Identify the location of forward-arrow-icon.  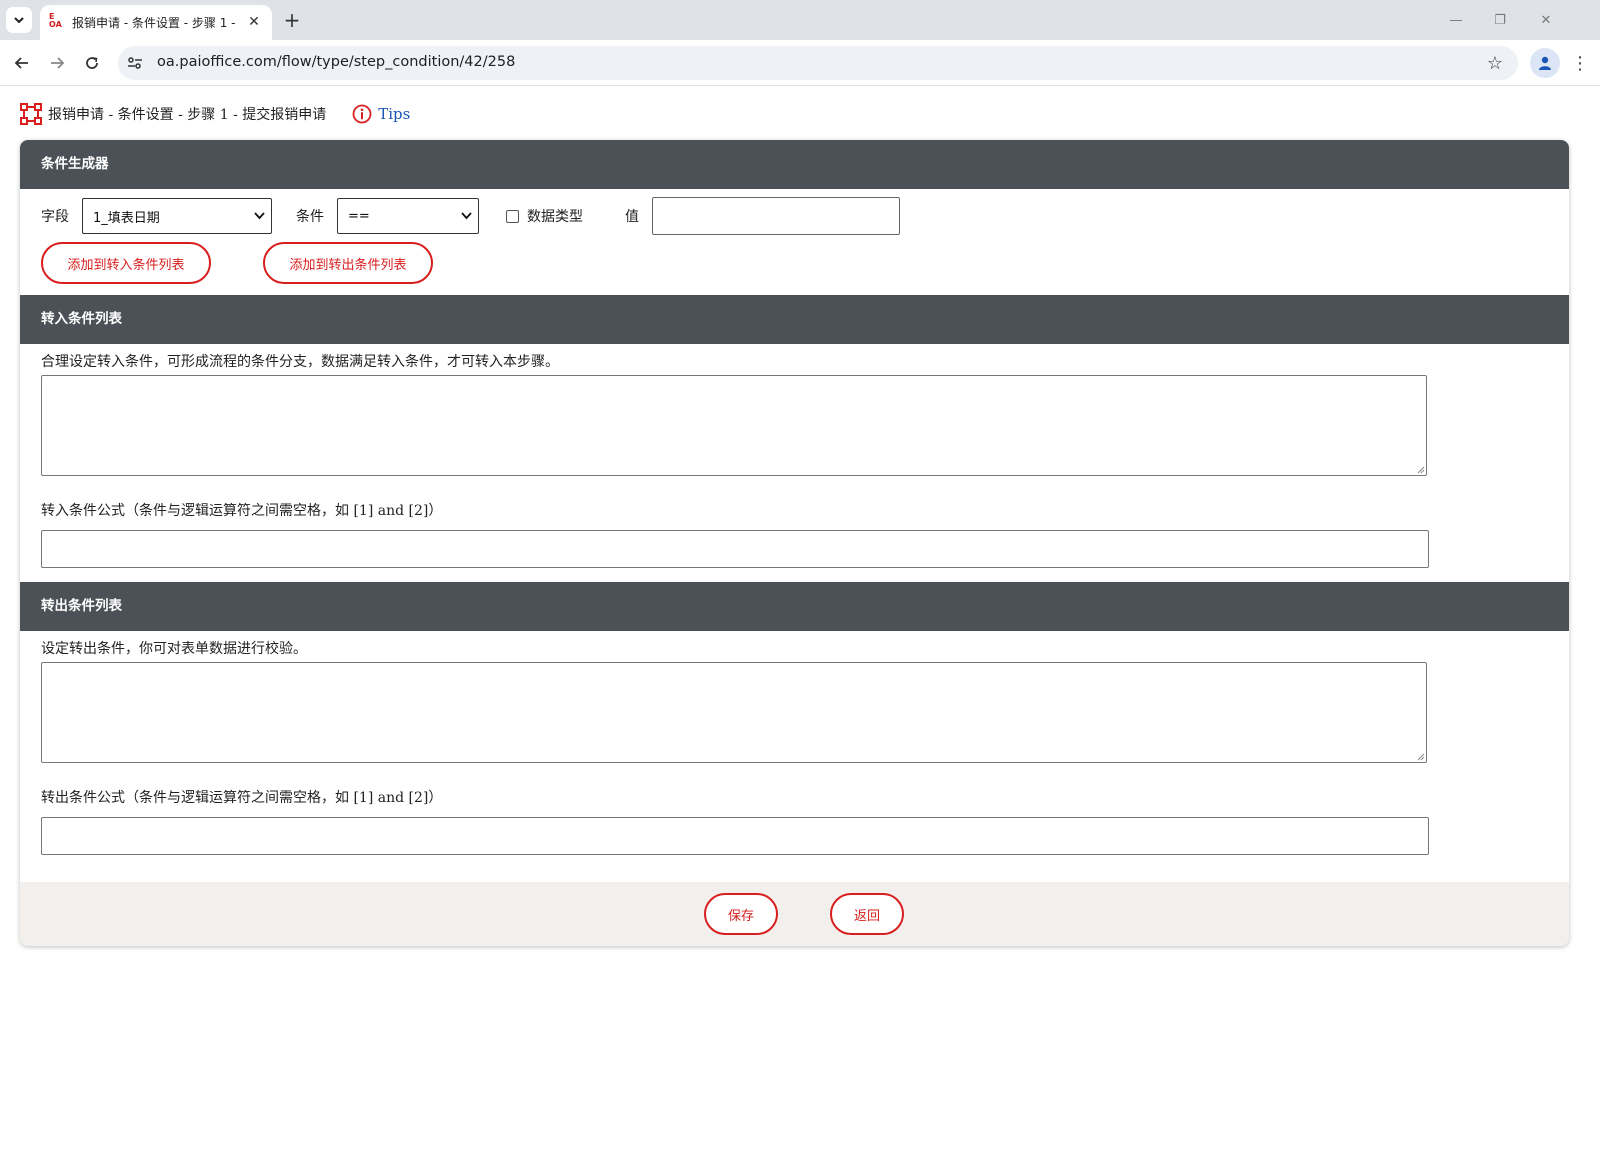
(57, 63).